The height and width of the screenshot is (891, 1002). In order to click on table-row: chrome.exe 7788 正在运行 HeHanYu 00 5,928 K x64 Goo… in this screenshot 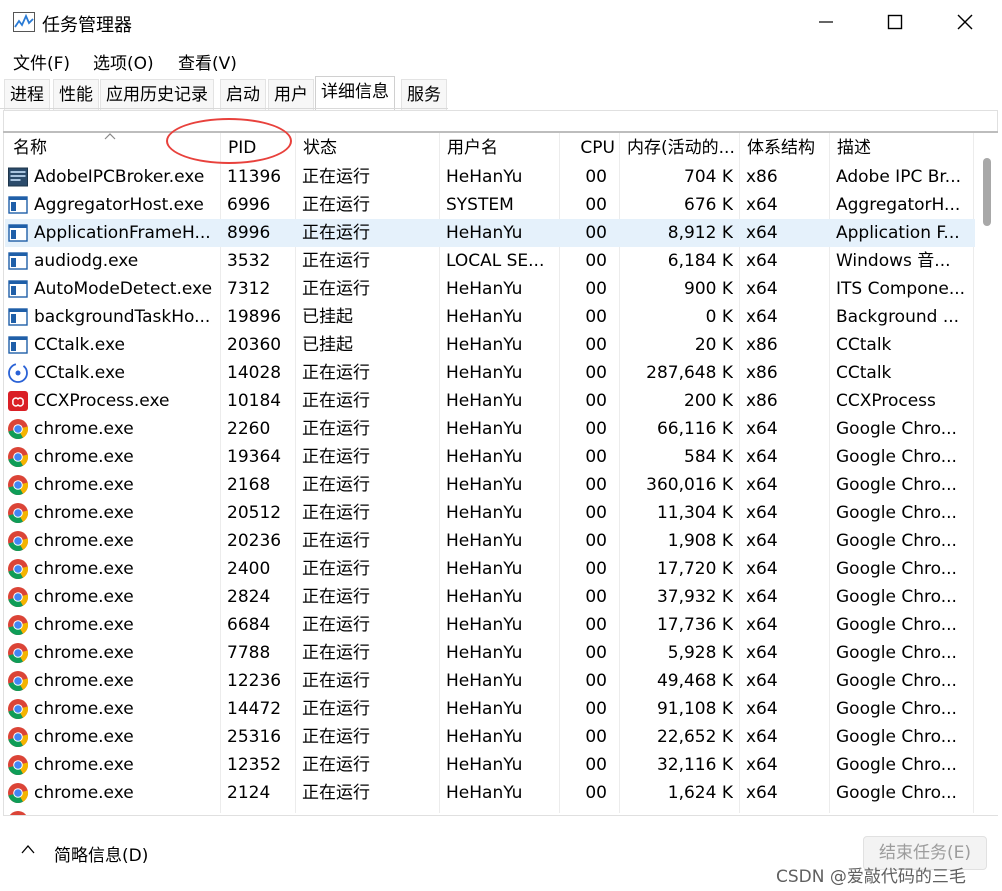, I will do `click(490, 653)`.